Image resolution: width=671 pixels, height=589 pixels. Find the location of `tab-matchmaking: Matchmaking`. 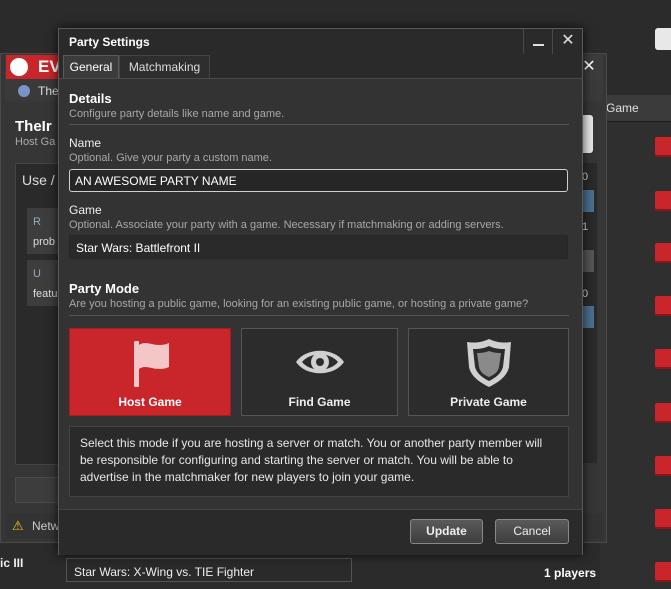

tab-matchmaking: Matchmaking is located at coordinates (164, 66).